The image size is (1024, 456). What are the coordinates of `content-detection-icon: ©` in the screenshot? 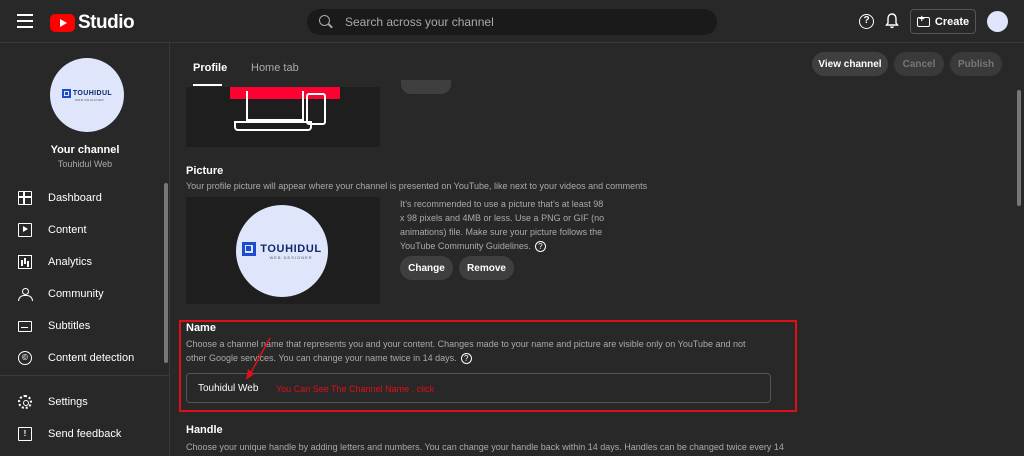 It's located at (25, 358).